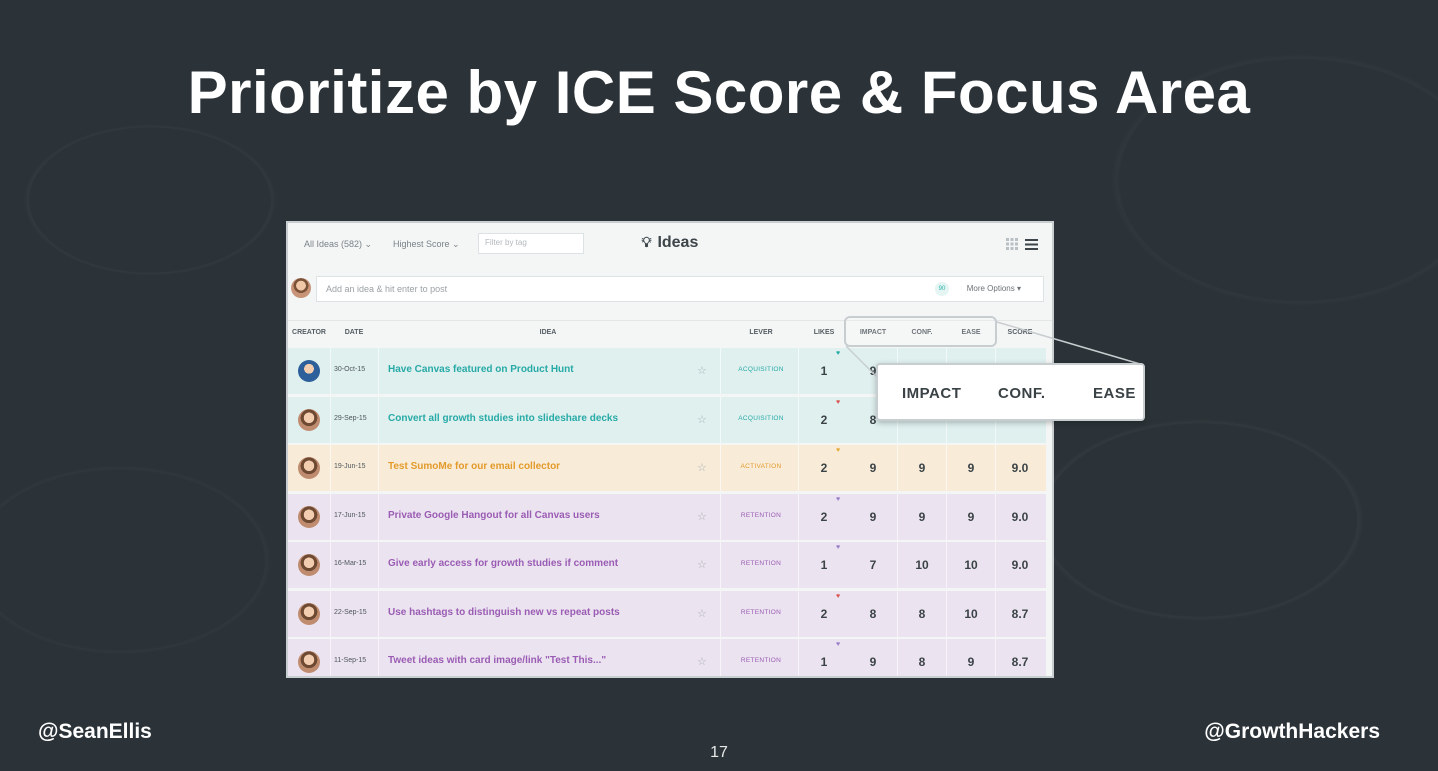  What do you see at coordinates (1022, 393) in the screenshot?
I see `callout-conf: CONF.` at bounding box center [1022, 393].